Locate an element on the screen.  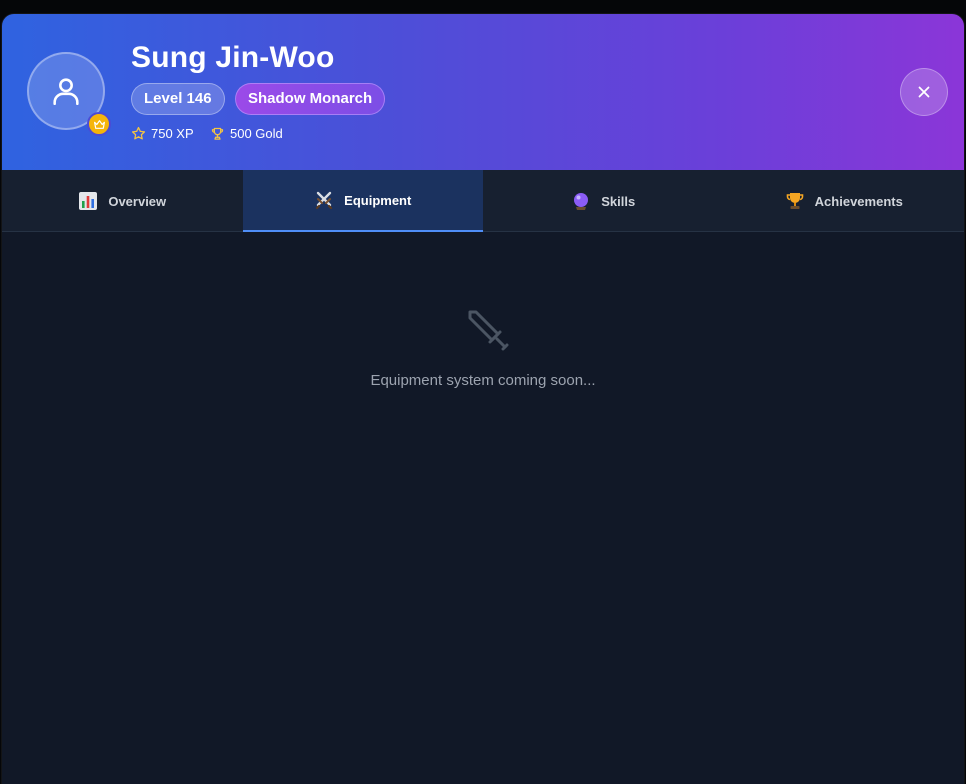
tab-bar: Overview Equipment Skills Achievements is located at coordinates (483, 201).